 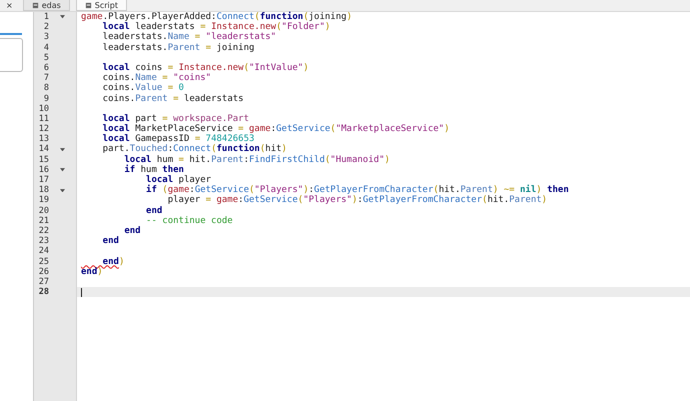 I want to click on line-number: 20, so click(x=43, y=211).